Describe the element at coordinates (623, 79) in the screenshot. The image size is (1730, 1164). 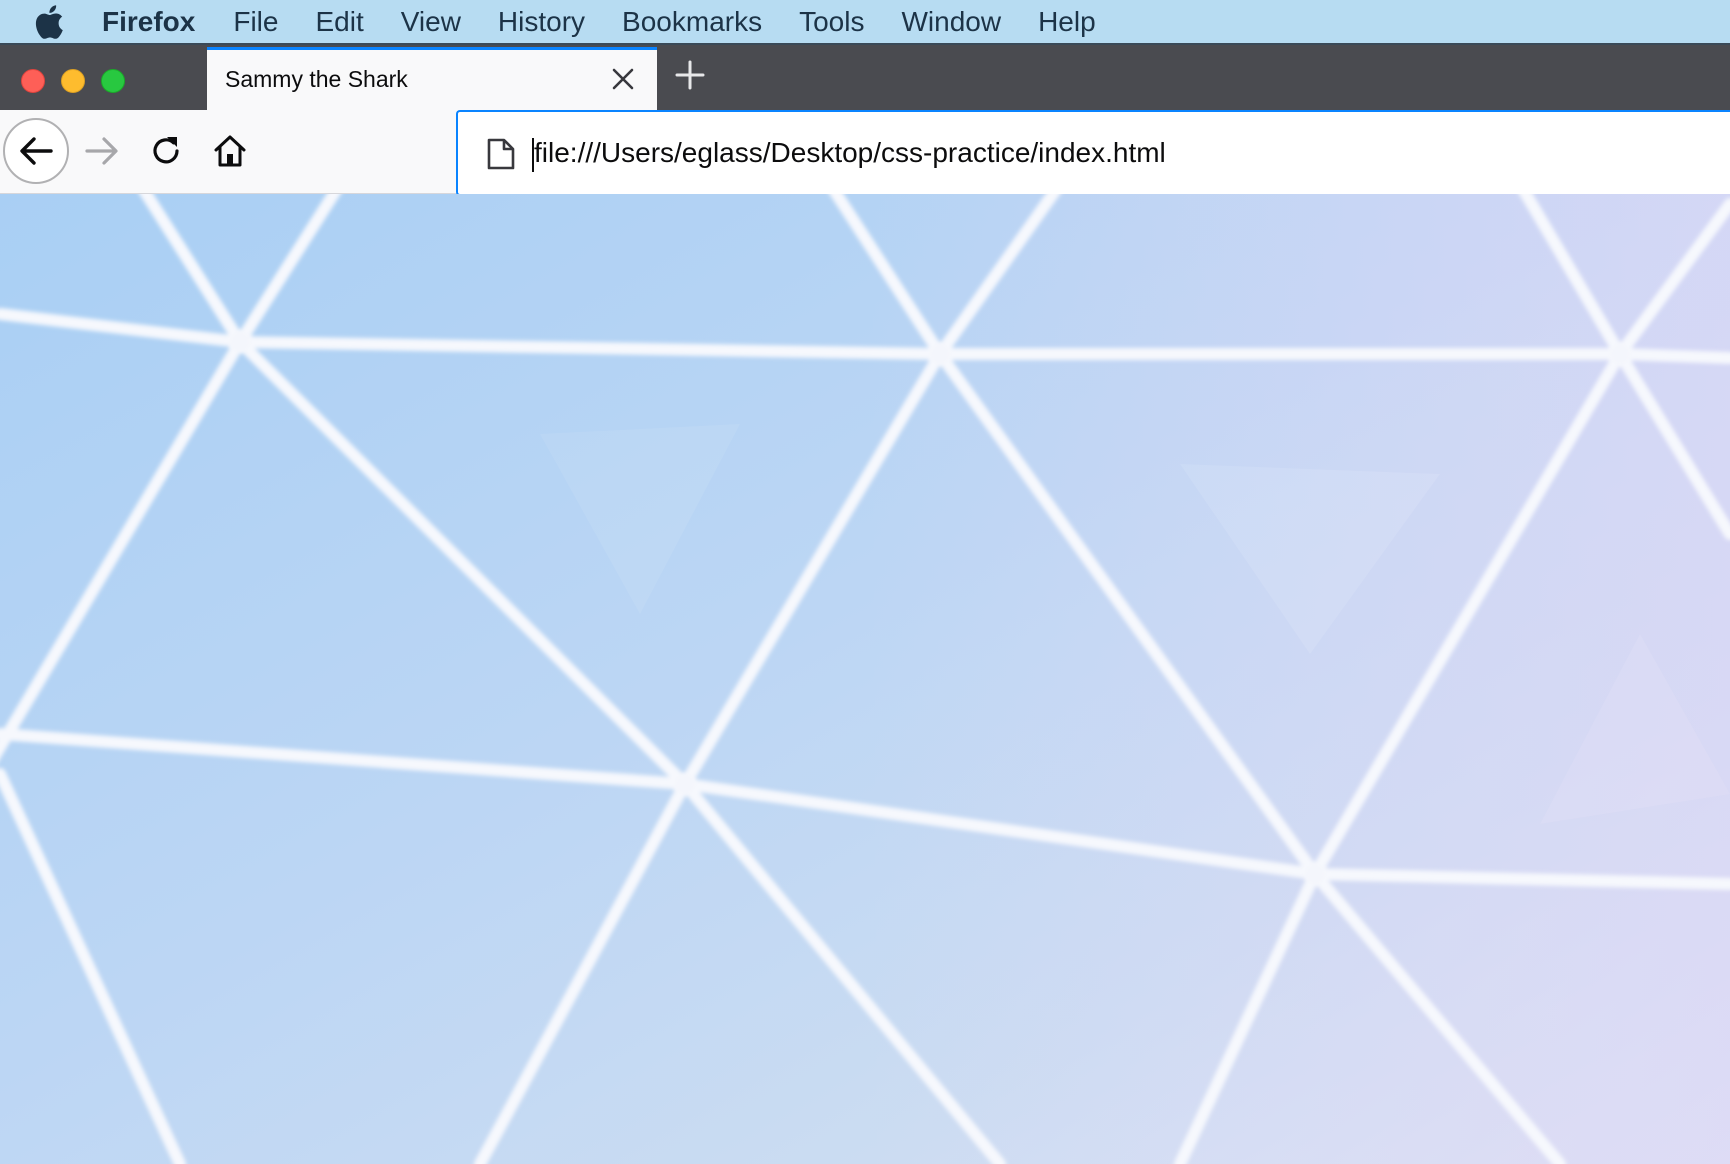
I see `close-icon` at that location.